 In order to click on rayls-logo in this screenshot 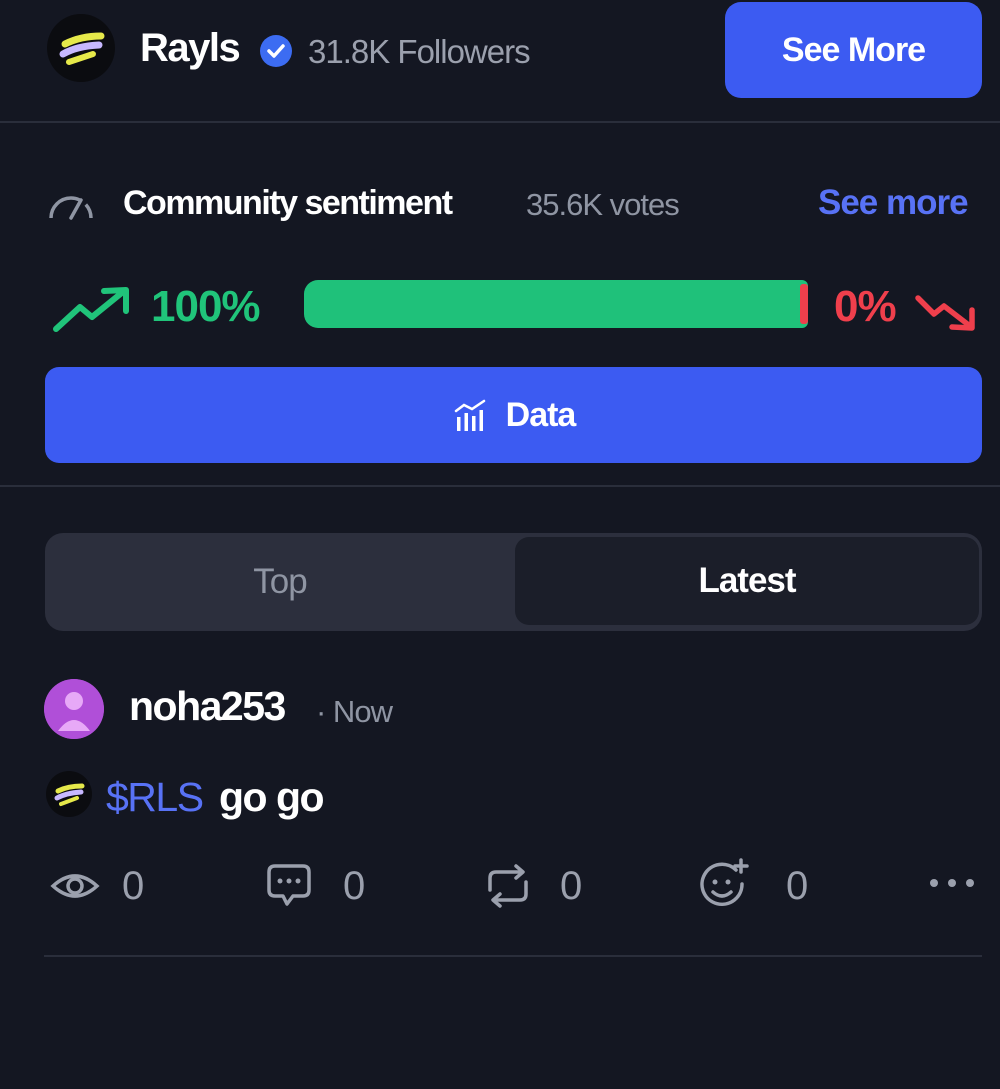, I will do `click(81, 48)`.